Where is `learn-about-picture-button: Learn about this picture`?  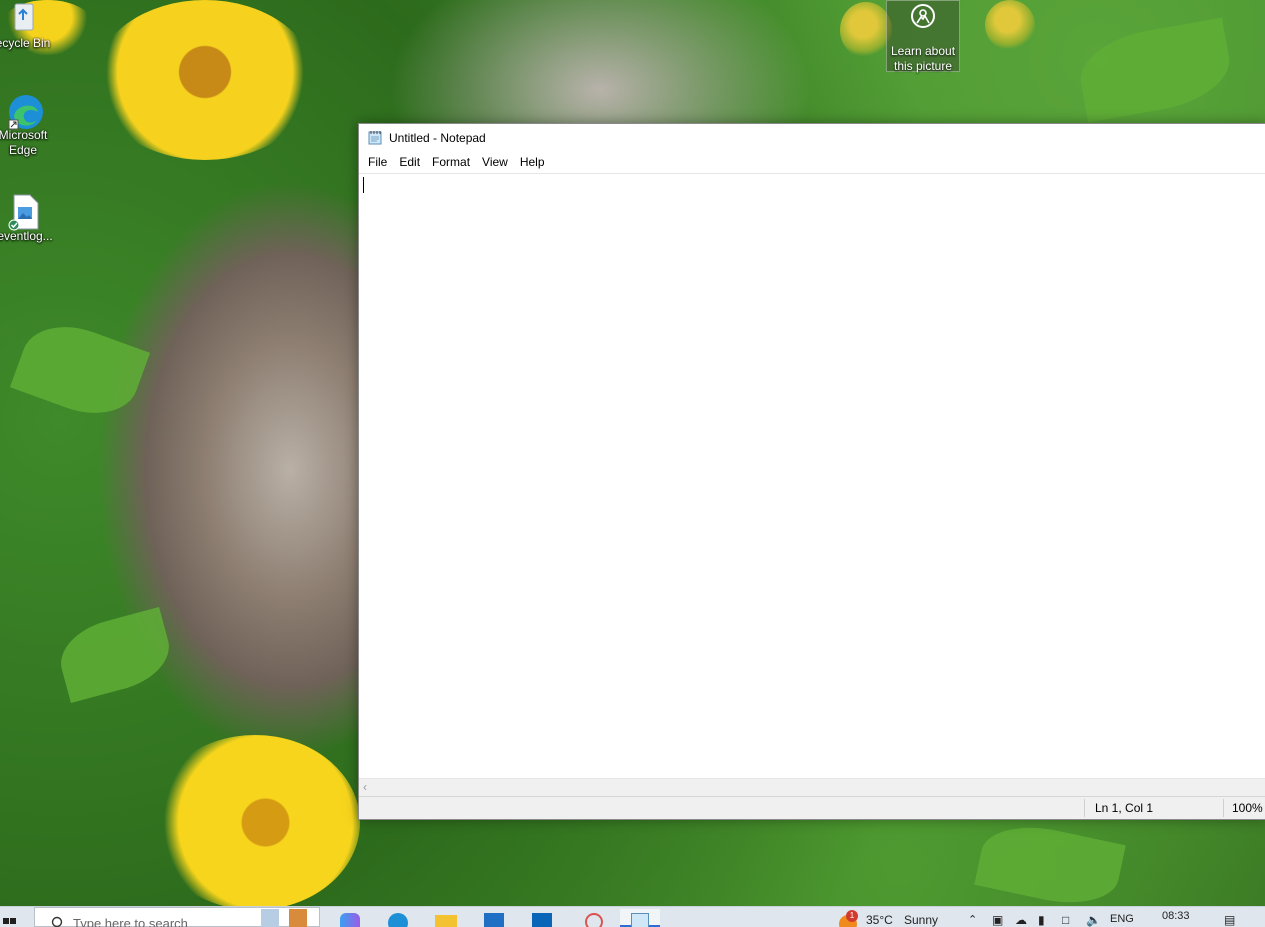 learn-about-picture-button: Learn about this picture is located at coordinates (923, 36).